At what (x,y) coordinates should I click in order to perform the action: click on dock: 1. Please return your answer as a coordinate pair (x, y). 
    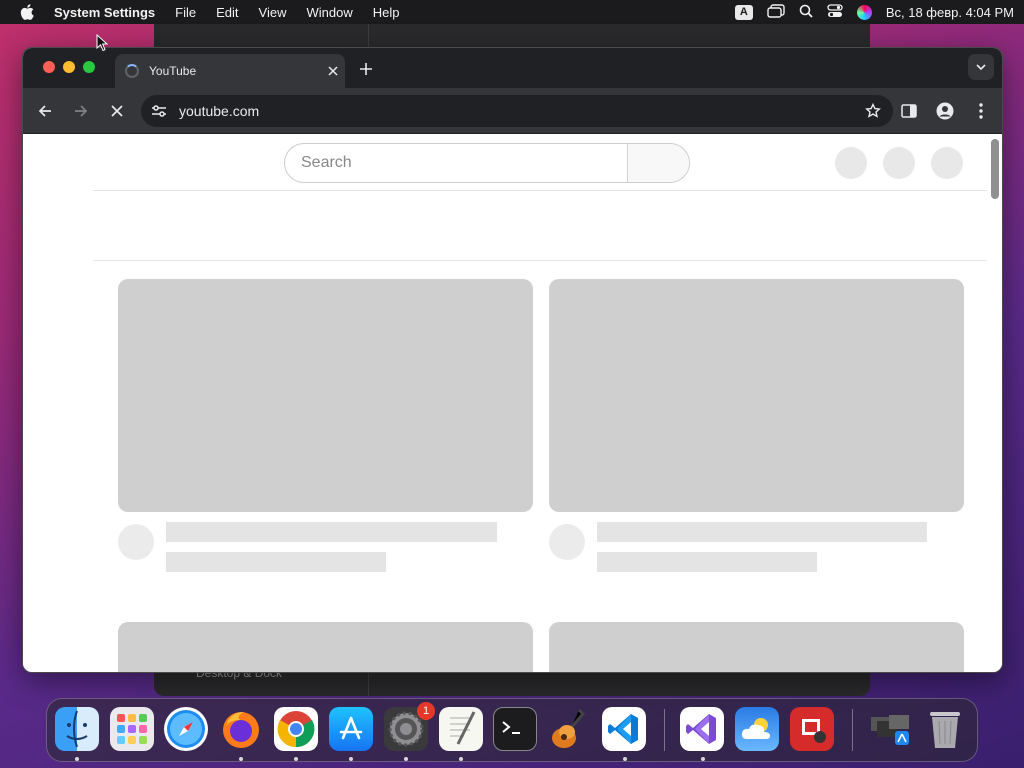
    Looking at the image, I should click on (512, 730).